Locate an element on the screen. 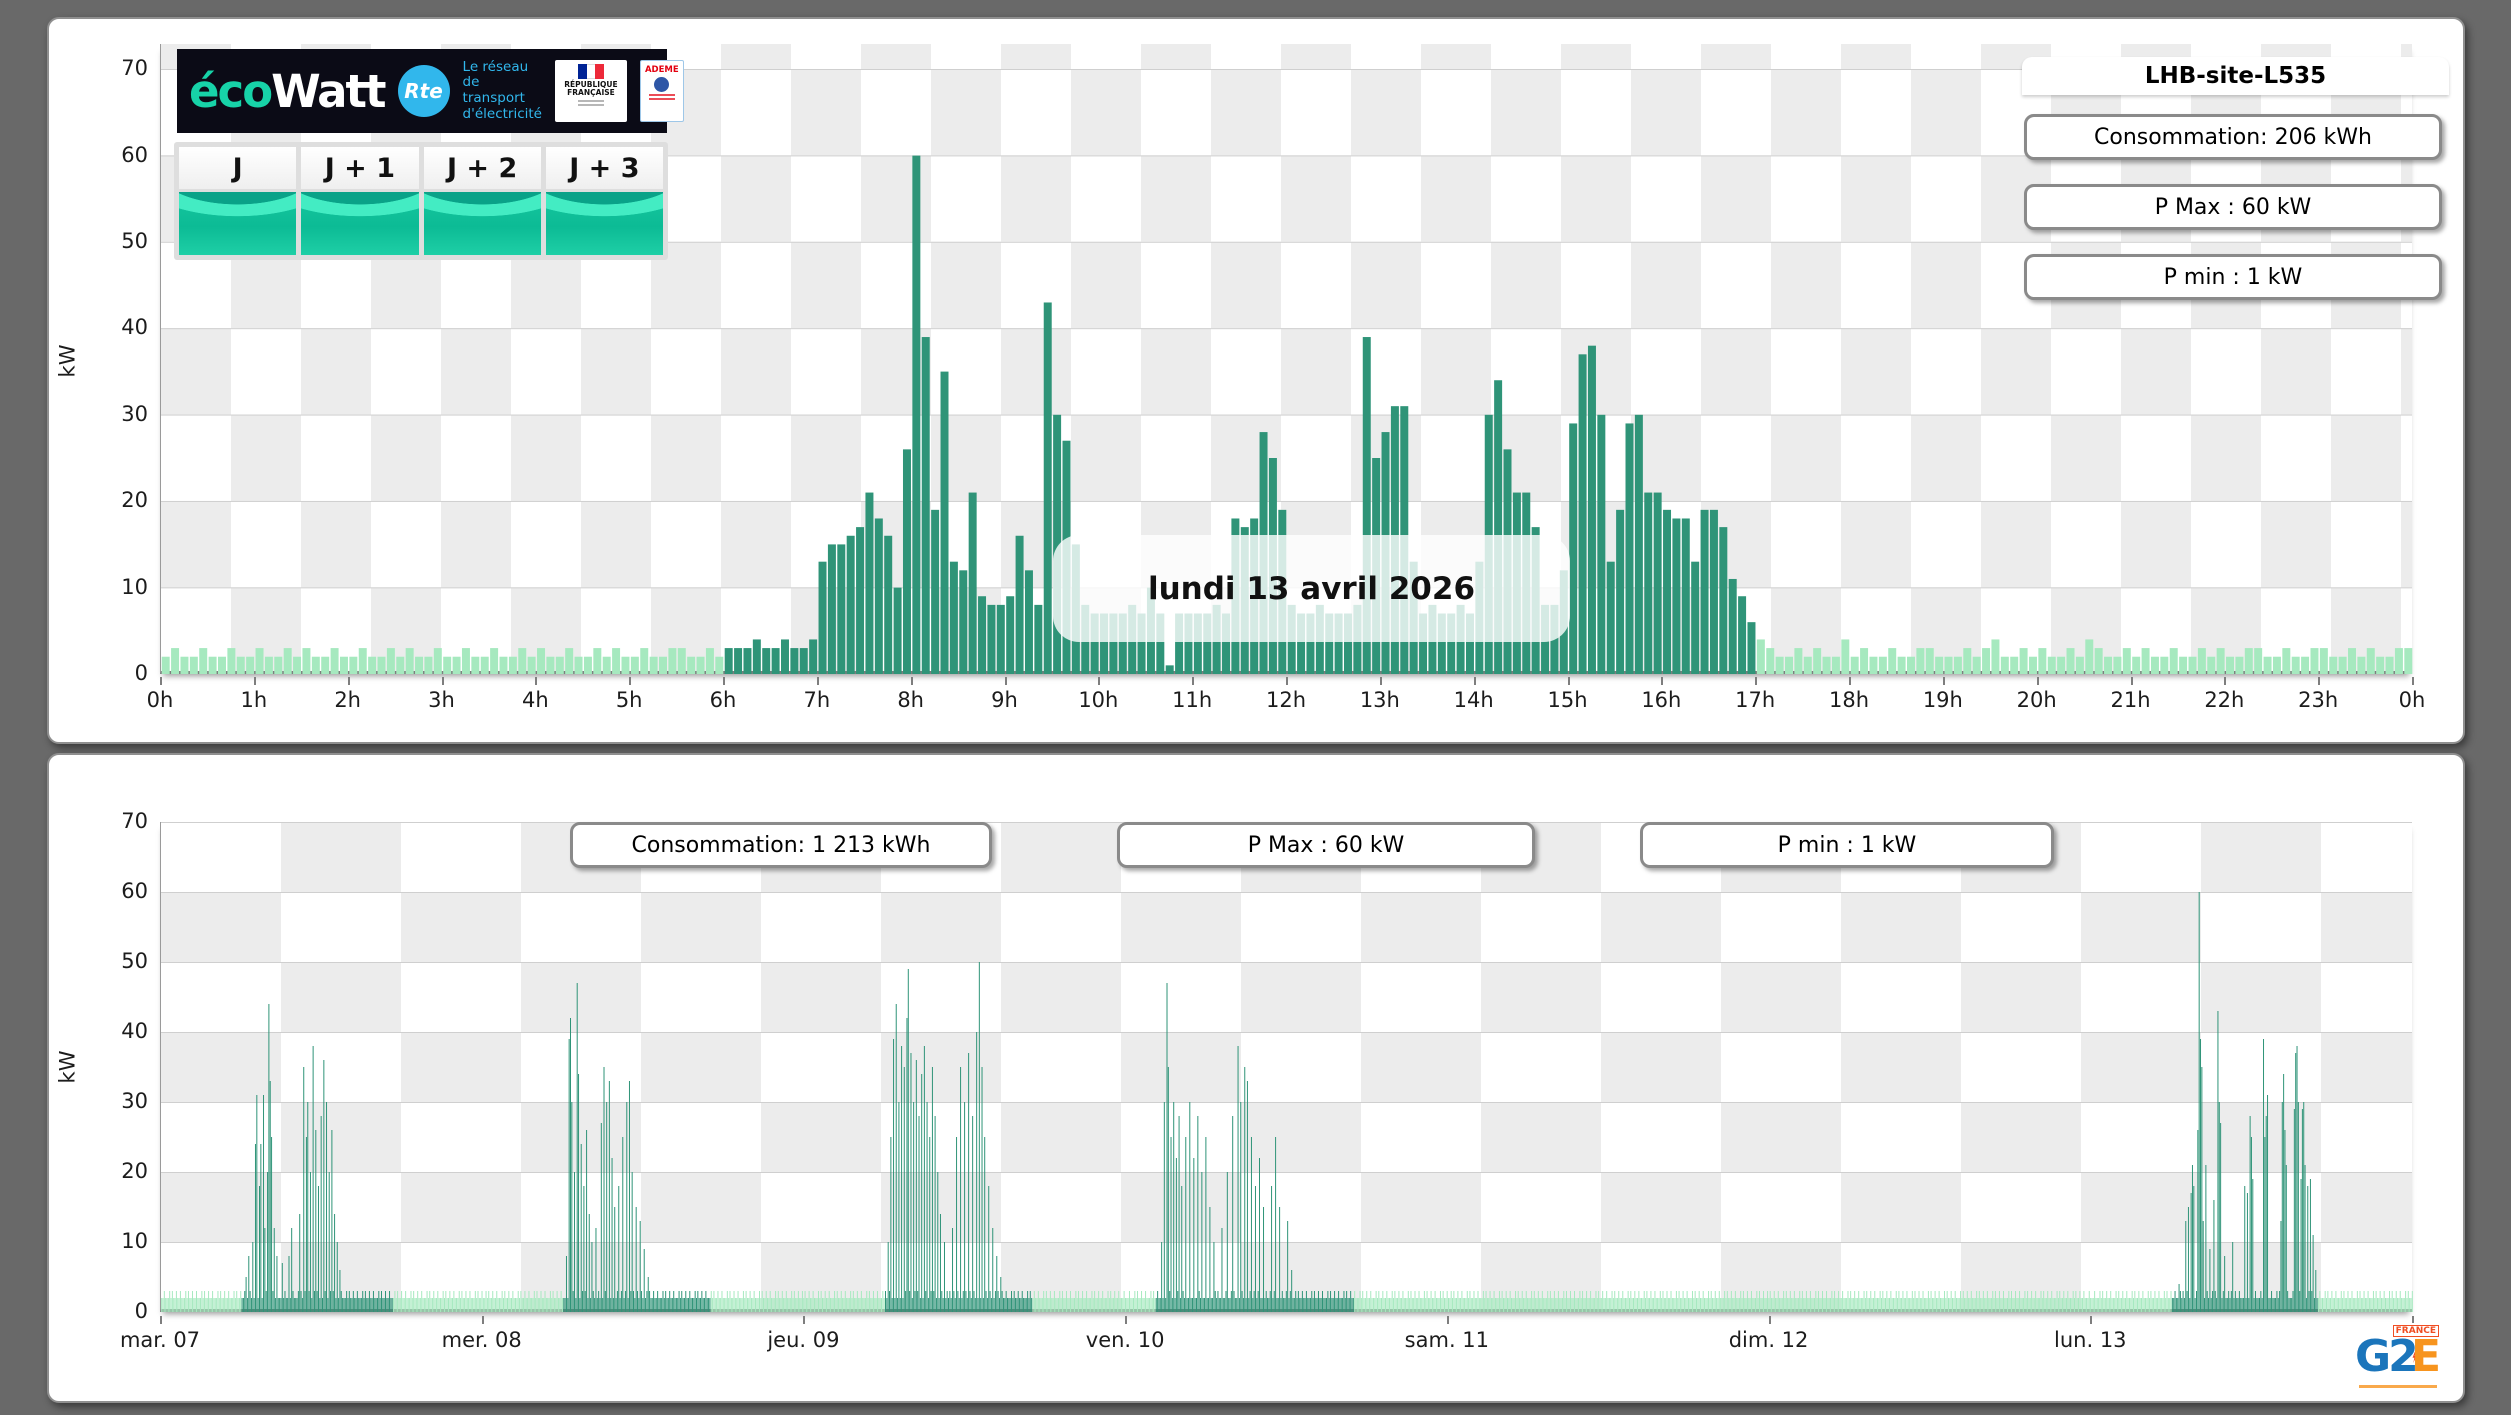 The image size is (2511, 1415). ademe-badge: ADEME is located at coordinates (661, 91).